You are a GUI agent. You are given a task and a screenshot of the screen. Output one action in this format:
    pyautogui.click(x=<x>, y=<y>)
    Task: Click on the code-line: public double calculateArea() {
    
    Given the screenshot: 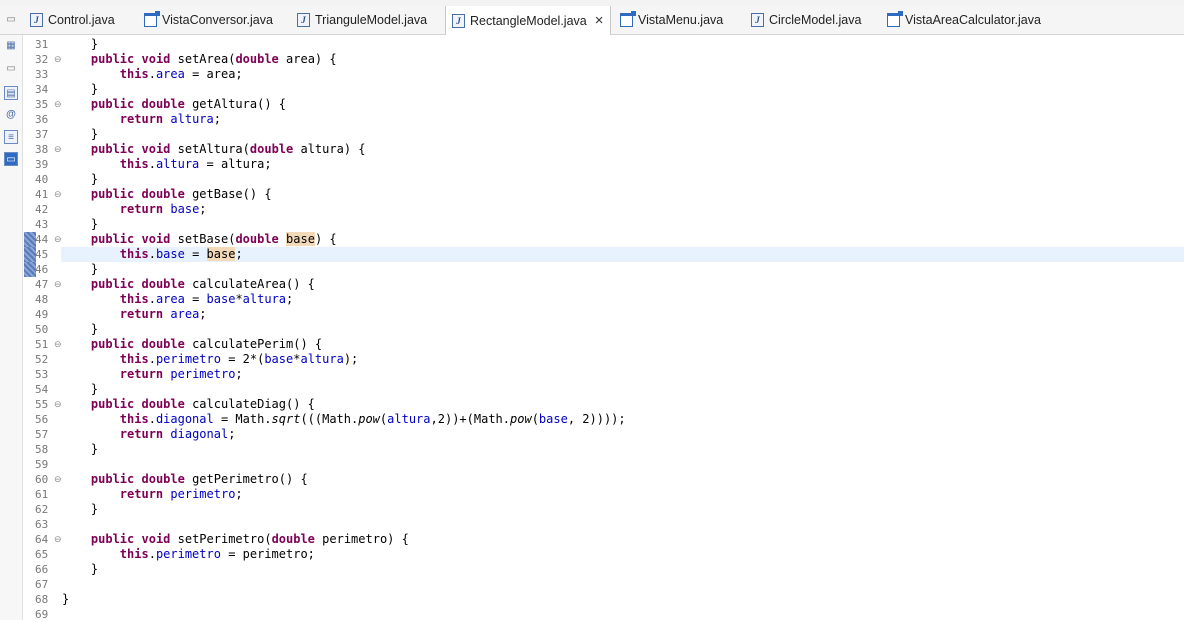 What is the action you would take?
    pyautogui.click(x=188, y=284)
    